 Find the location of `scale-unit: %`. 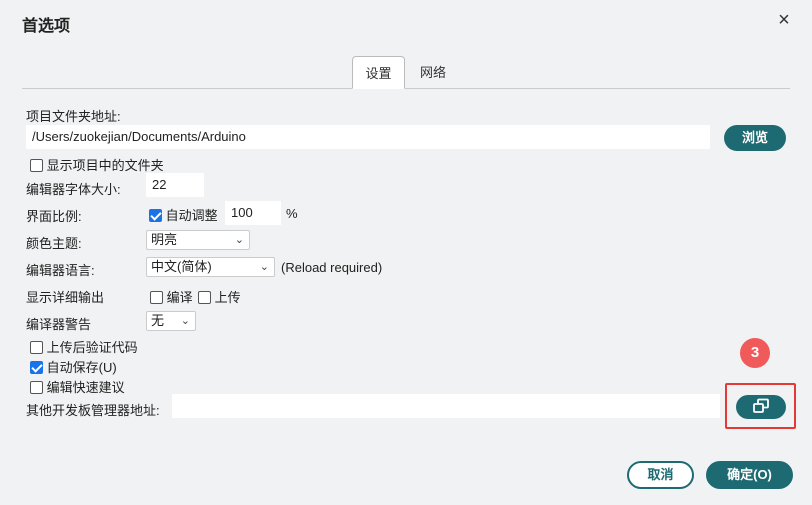

scale-unit: % is located at coordinates (292, 213).